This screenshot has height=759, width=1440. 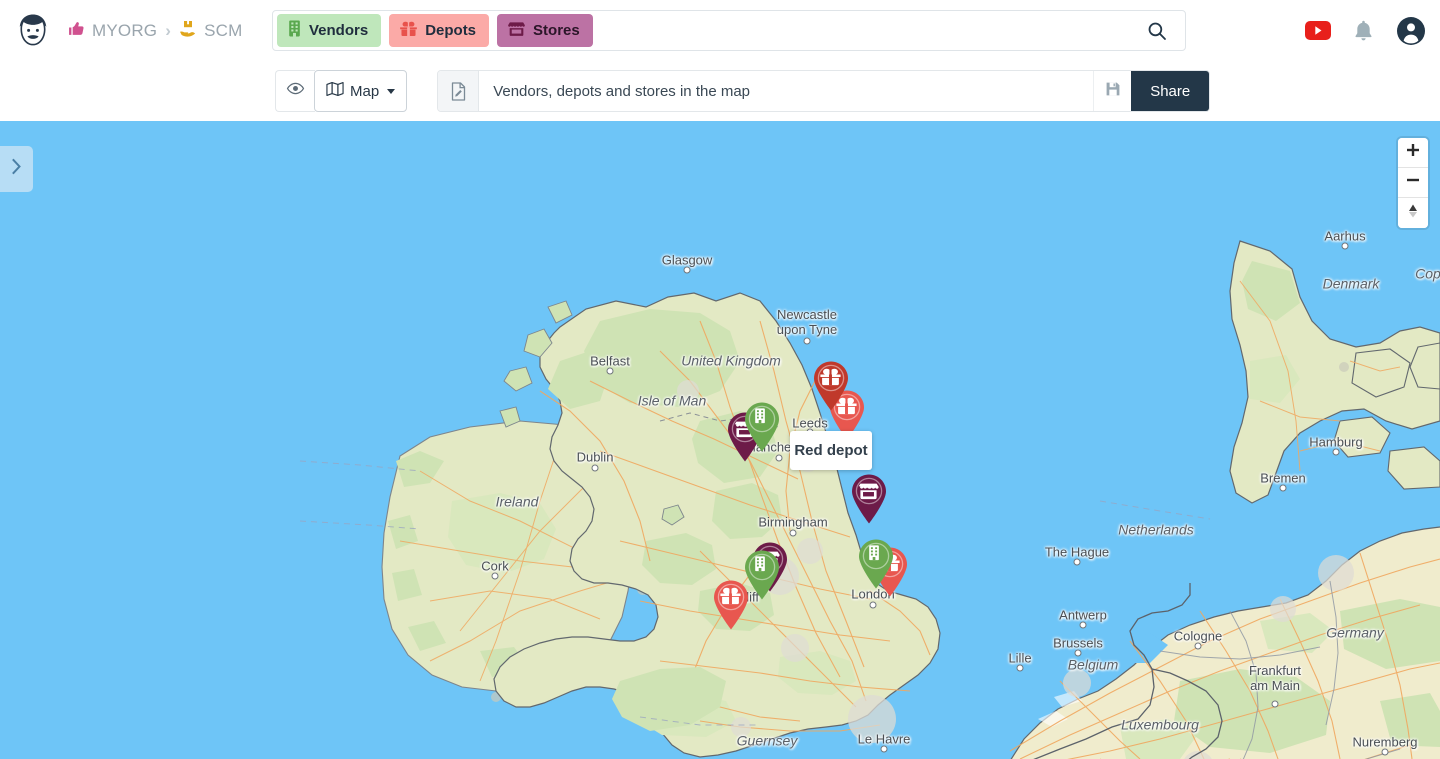 I want to click on marker-tooltip: Red depot, so click(x=831, y=450).